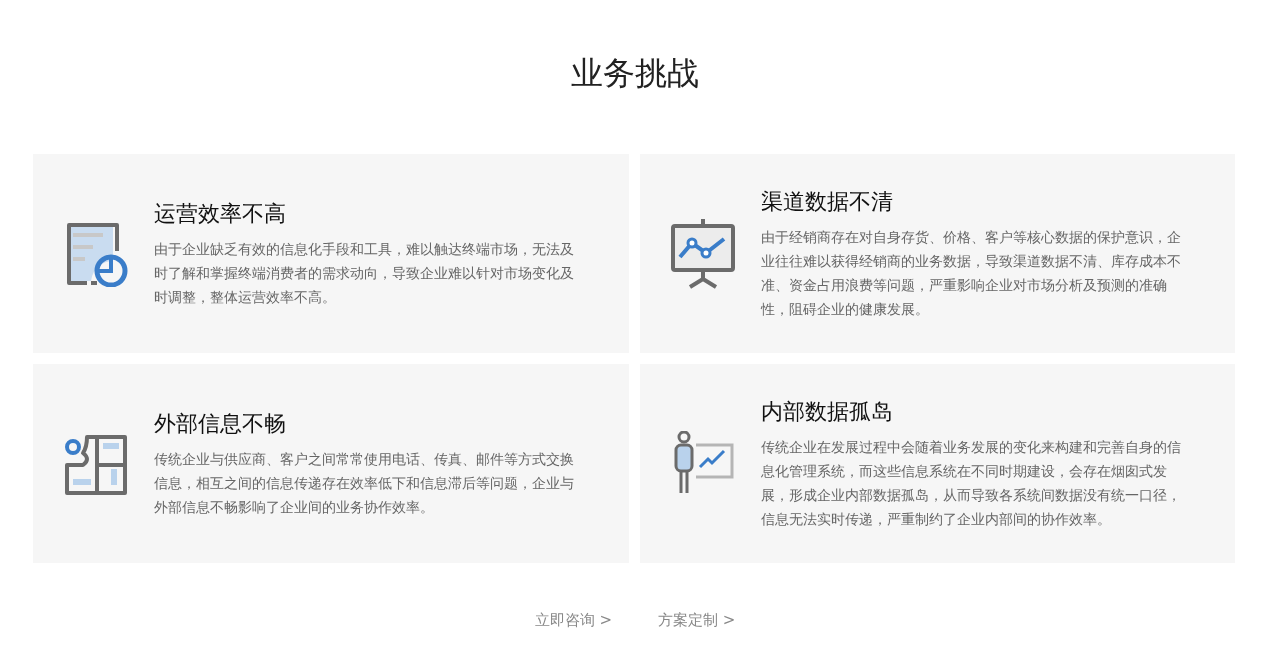 This screenshot has height=666, width=1270. Describe the element at coordinates (635, 73) in the screenshot. I see `section-title: 业务挑战` at that location.